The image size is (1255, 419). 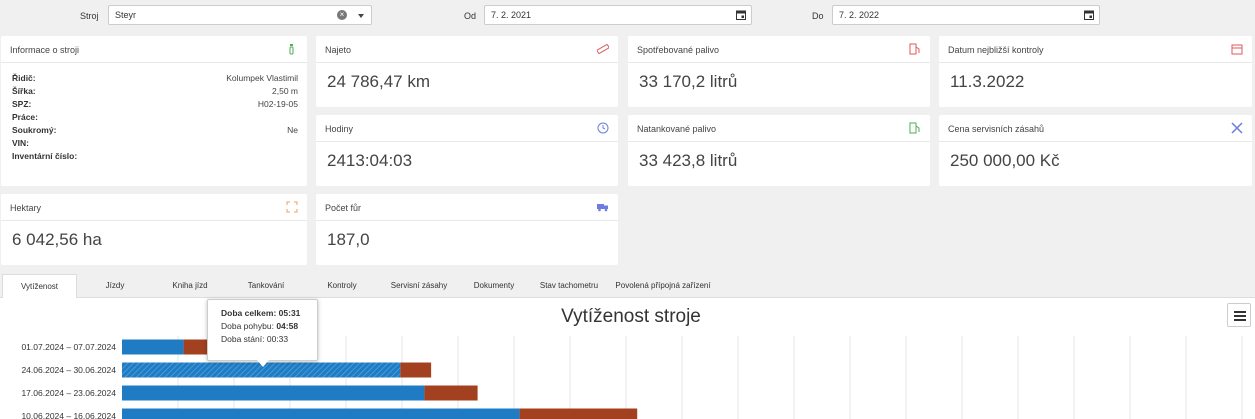 What do you see at coordinates (339, 129) in the screenshot?
I see `card-title: Hodiny` at bounding box center [339, 129].